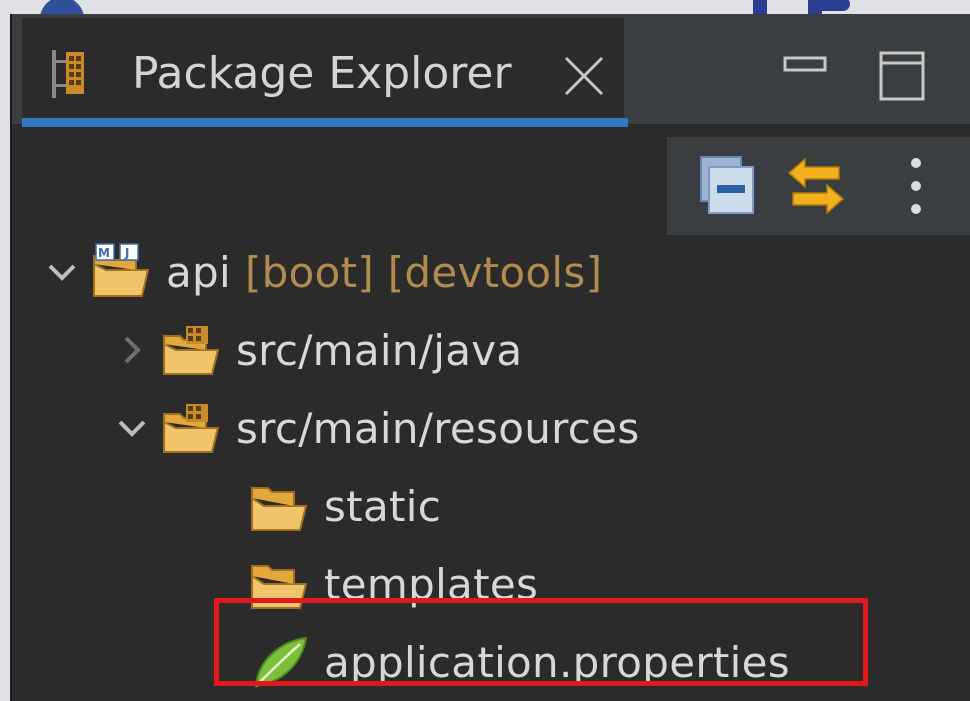  Describe the element at coordinates (132, 350) in the screenshot. I see `chevron-right-icon` at that location.